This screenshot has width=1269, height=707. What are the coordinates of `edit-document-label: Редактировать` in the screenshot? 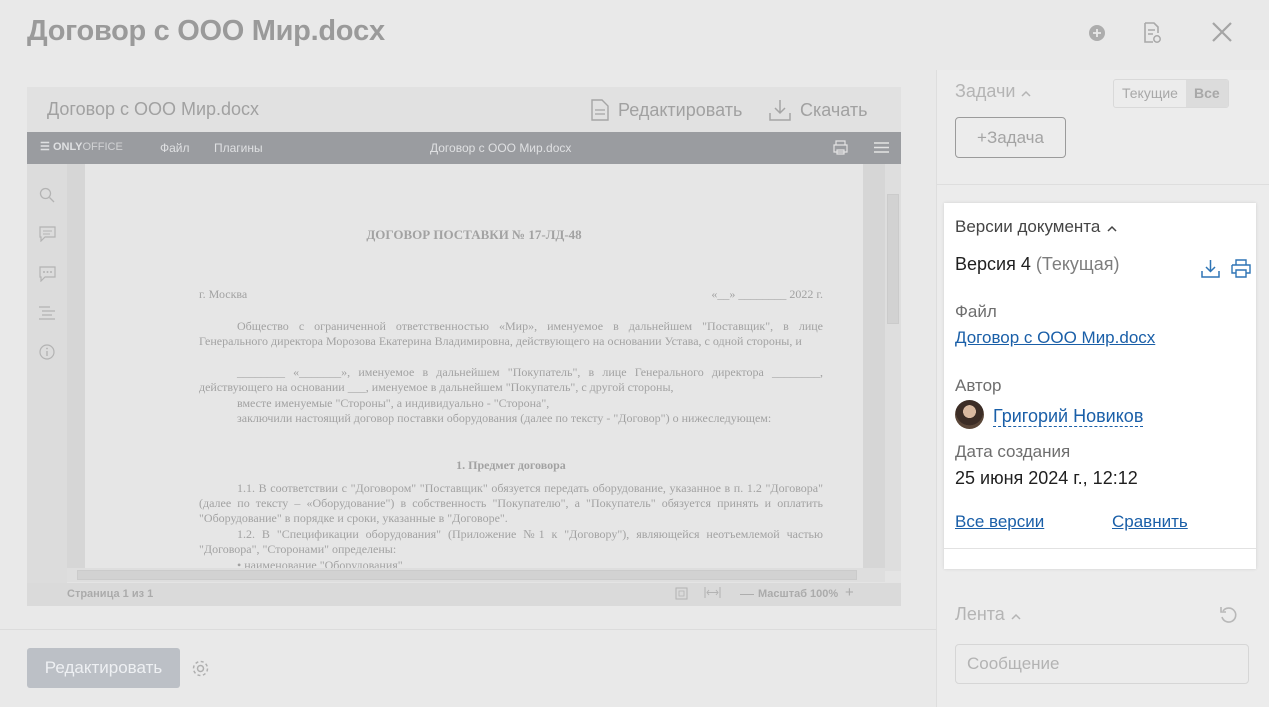 It's located at (680, 109).